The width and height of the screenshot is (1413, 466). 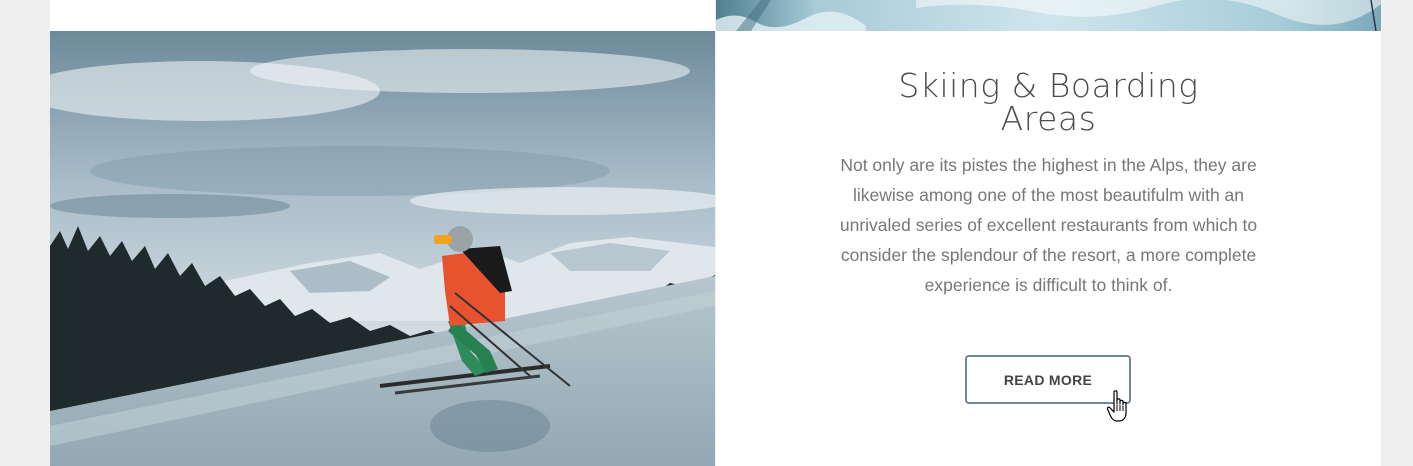 What do you see at coordinates (1048, 85) in the screenshot?
I see `section-title-line1: Skiing & Boarding` at bounding box center [1048, 85].